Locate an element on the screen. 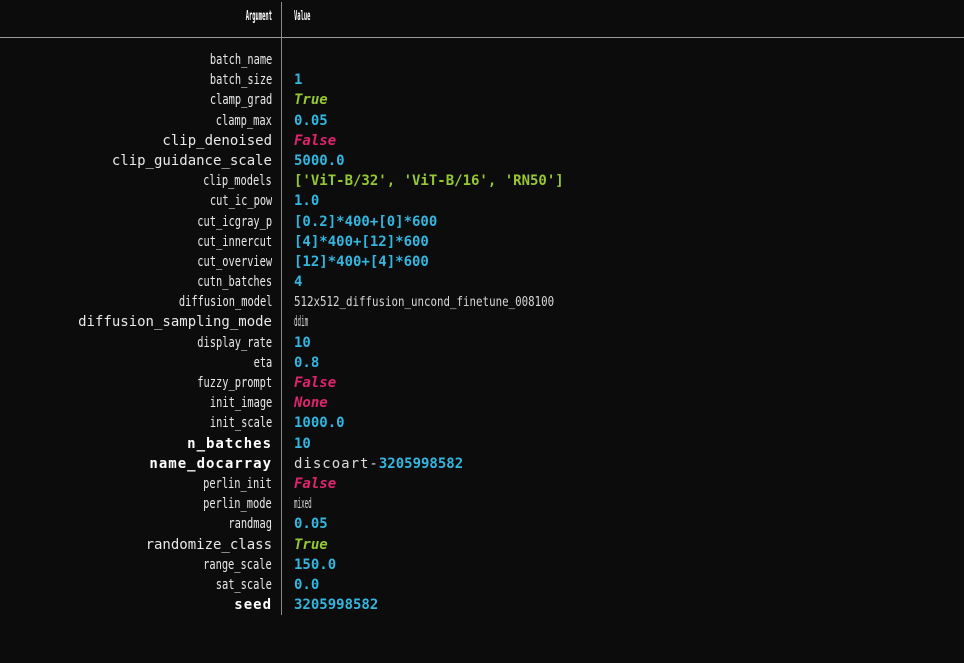 The image size is (964, 663). argument-value-cell: 5000.0 is located at coordinates (629, 161).